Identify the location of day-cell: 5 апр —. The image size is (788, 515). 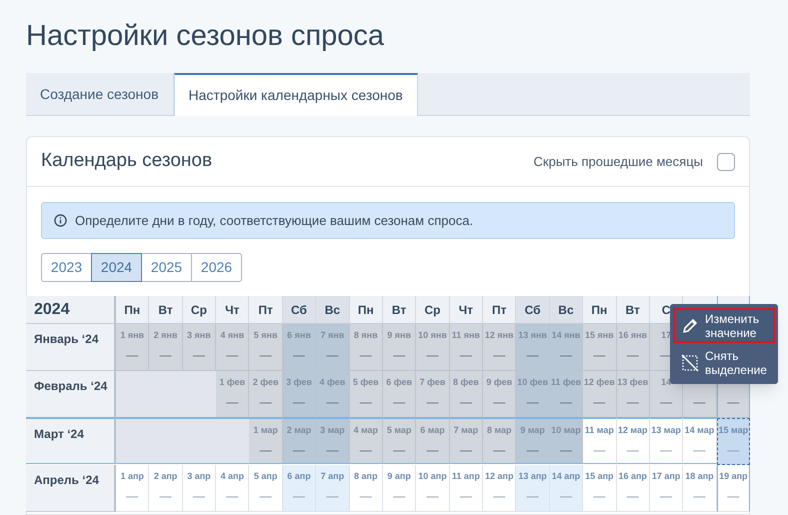
(266, 488).